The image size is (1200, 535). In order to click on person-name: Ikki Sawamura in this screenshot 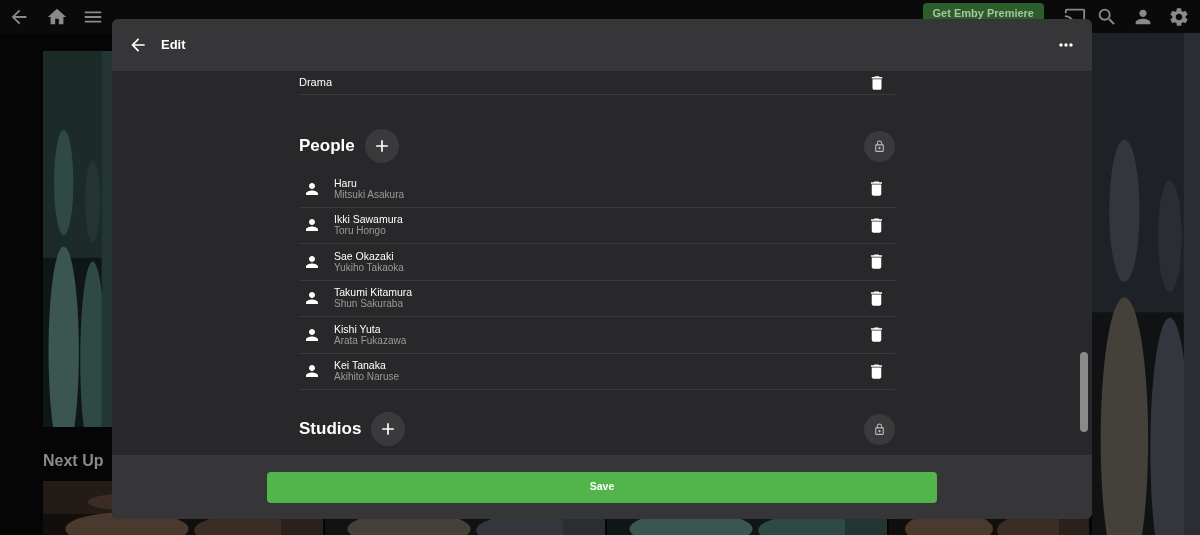, I will do `click(369, 219)`.